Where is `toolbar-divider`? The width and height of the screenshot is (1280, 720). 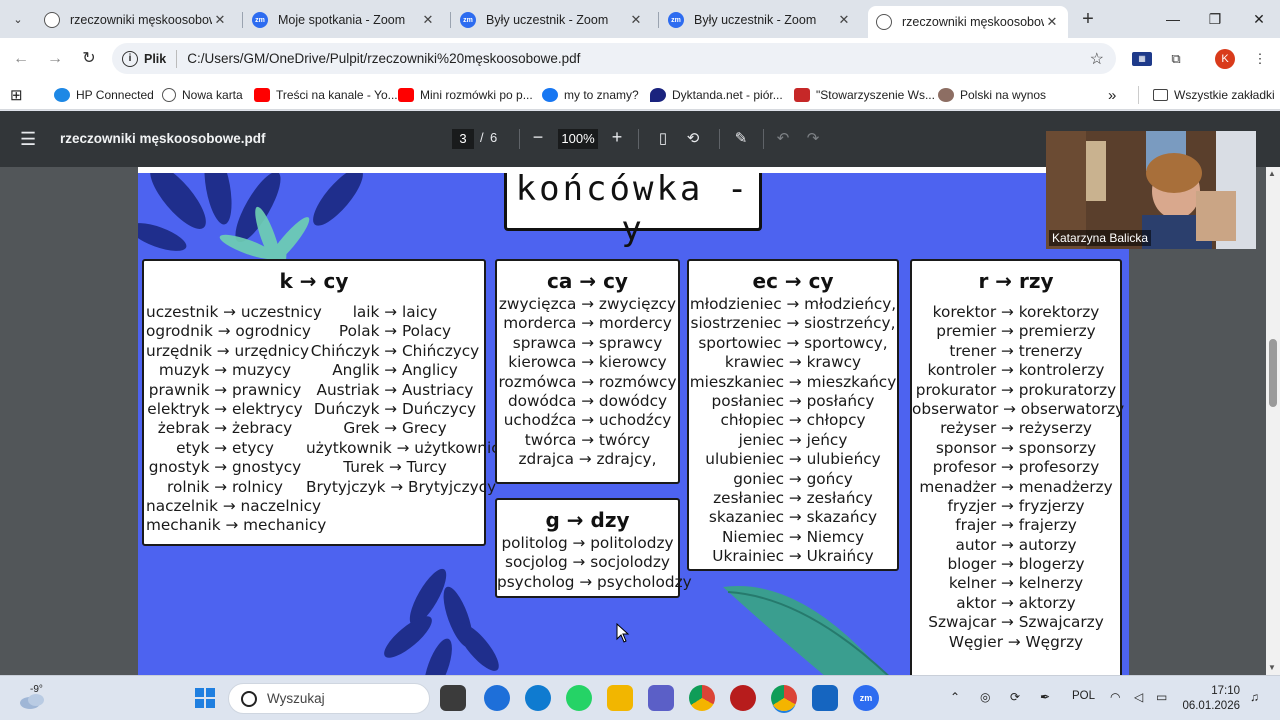
toolbar-divider is located at coordinates (763, 139).